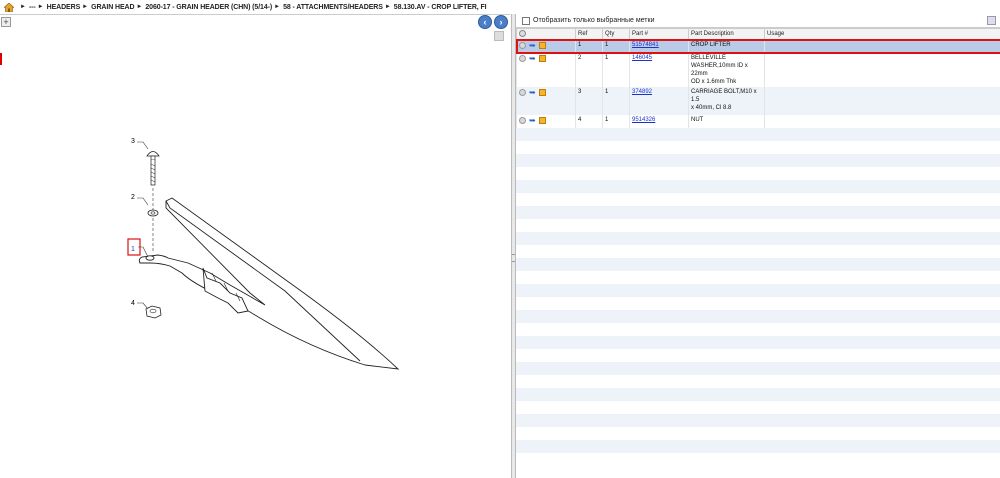 The image size is (1000, 478). I want to click on pane-scroll-corner, so click(499, 36).